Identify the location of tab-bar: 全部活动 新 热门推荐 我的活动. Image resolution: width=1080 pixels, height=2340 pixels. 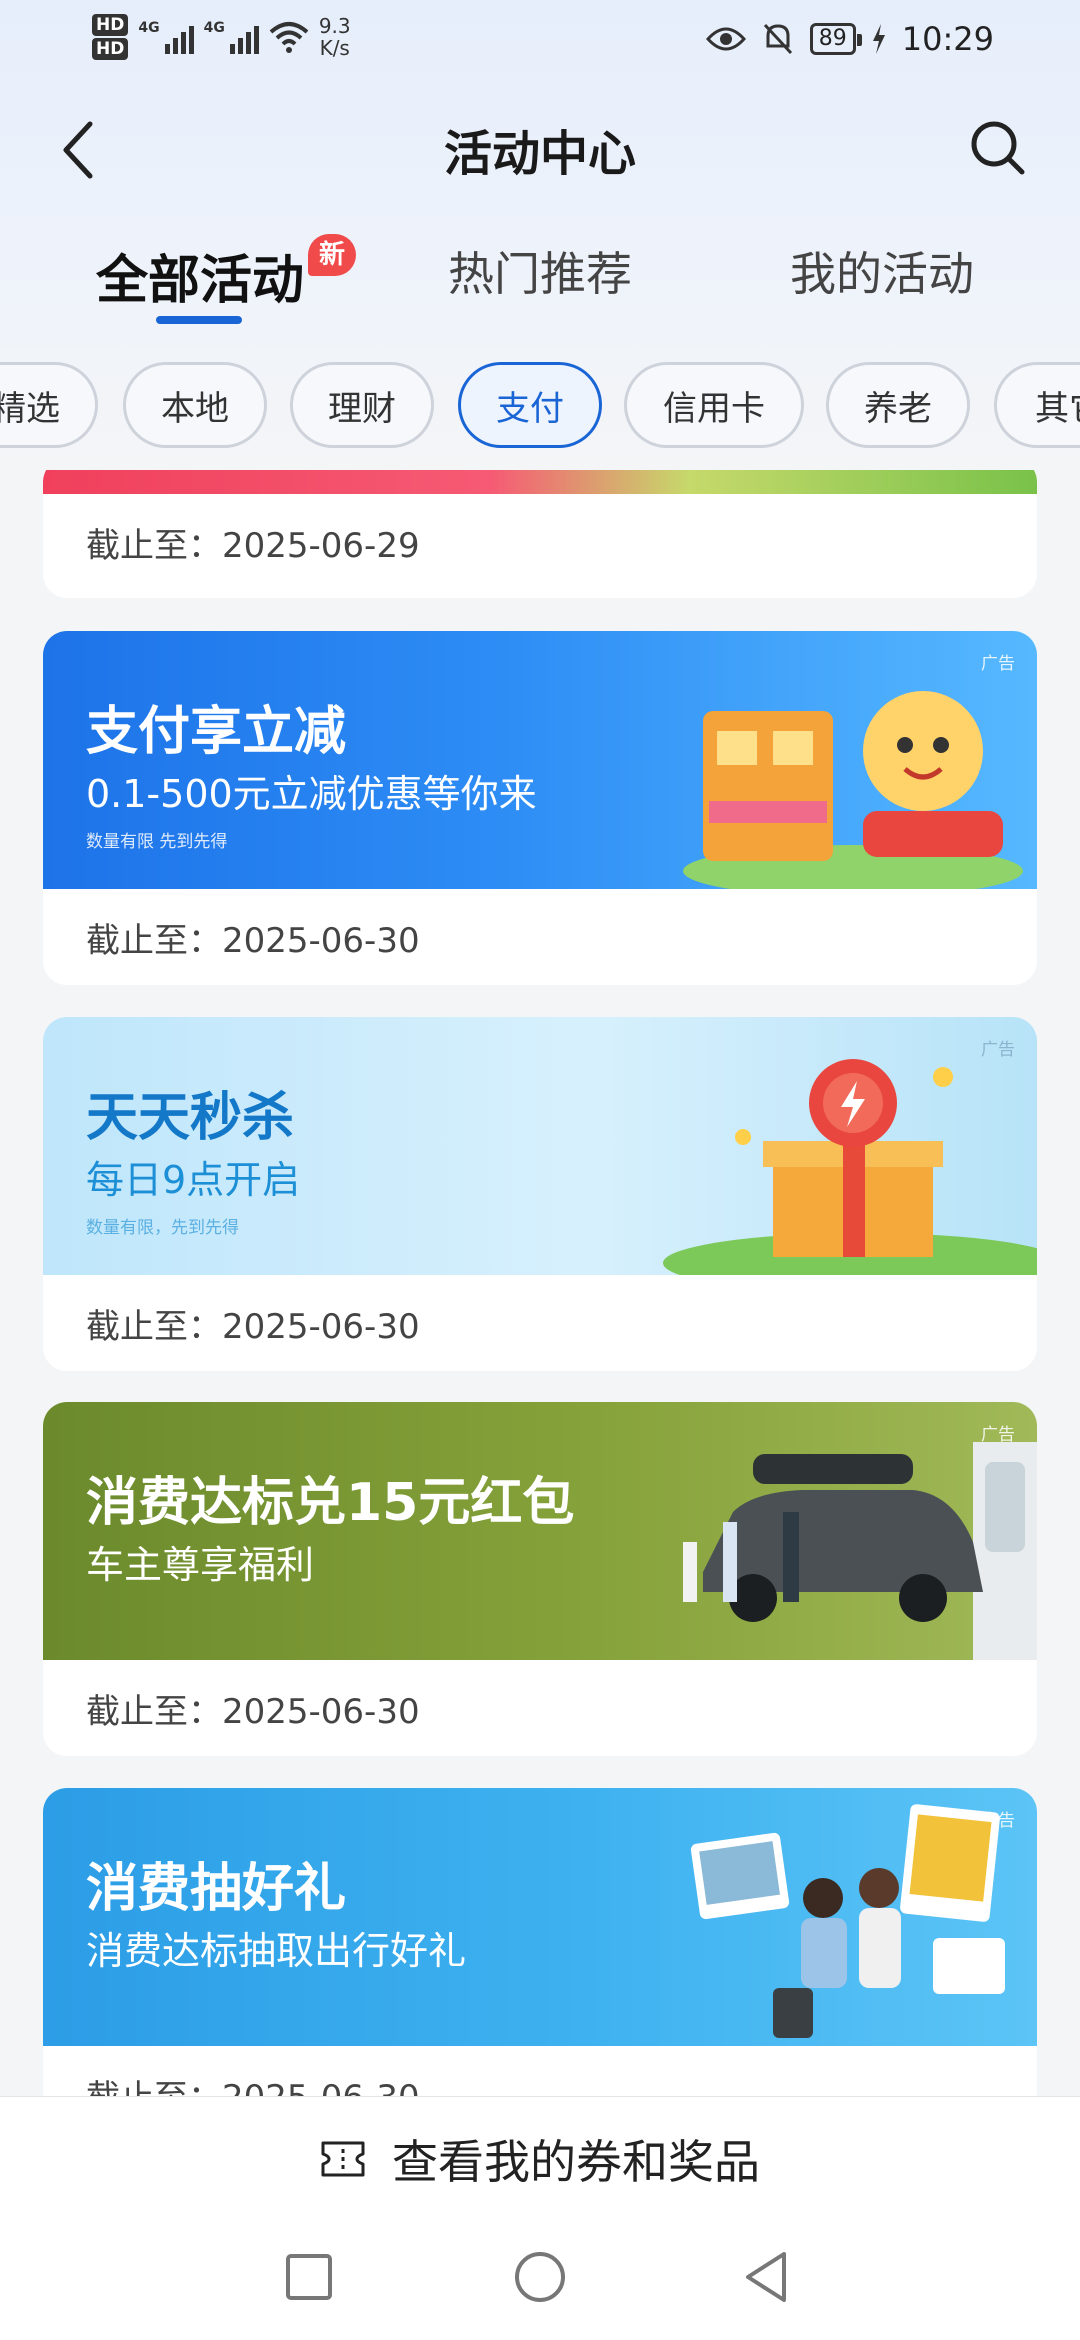
(540, 281).